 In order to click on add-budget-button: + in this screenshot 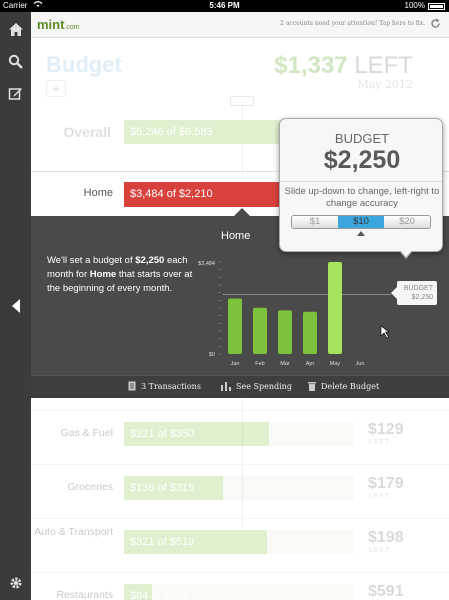, I will do `click(56, 88)`.